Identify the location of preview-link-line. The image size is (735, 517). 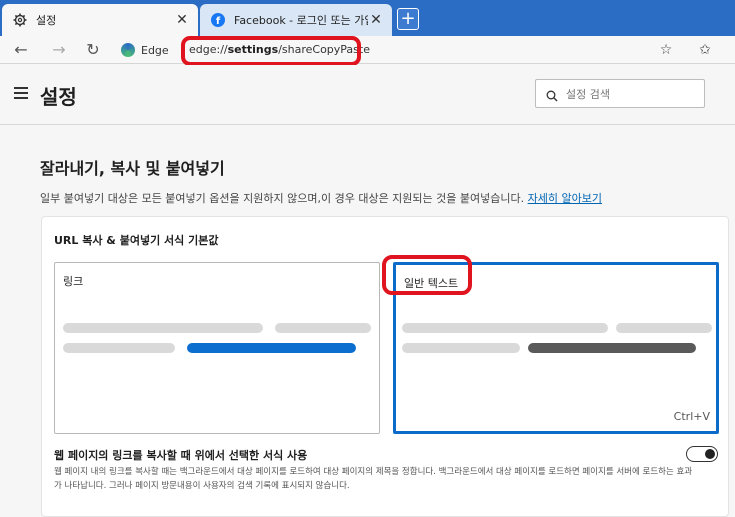
(271, 348).